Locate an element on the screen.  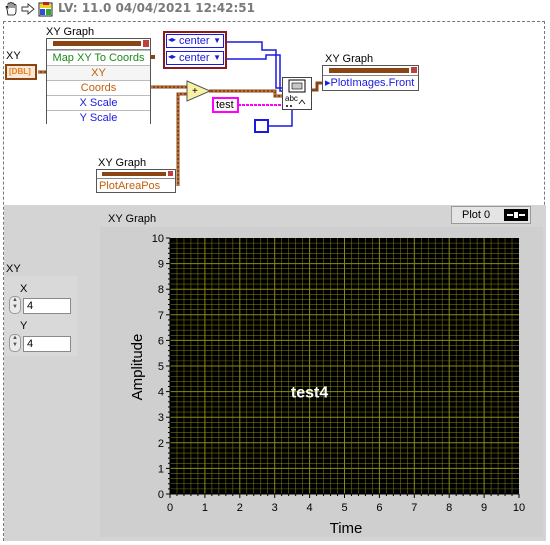
plot-legend-label: Plot 0 is located at coordinates (476, 215).